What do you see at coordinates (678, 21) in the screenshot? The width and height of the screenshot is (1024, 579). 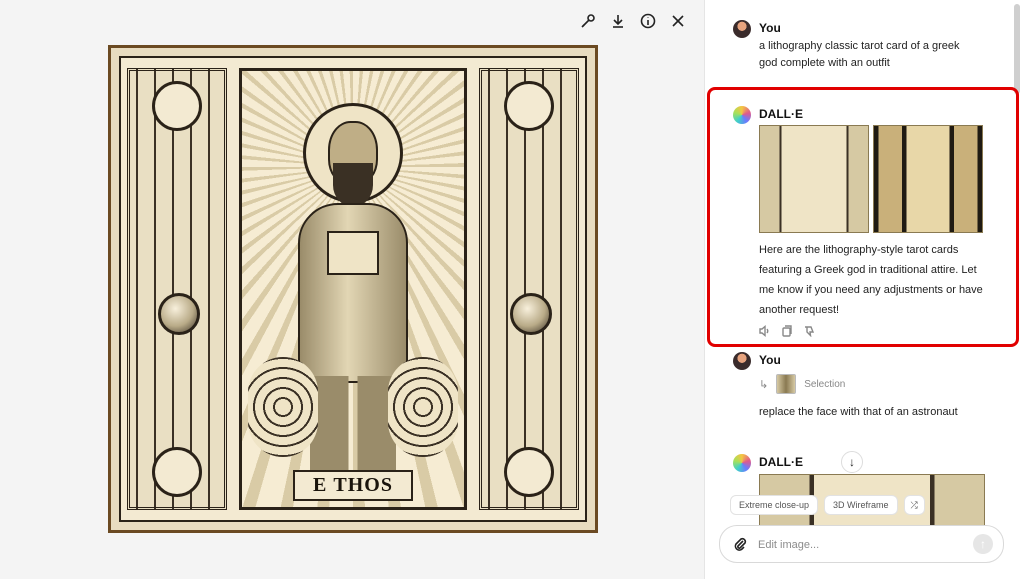 I see `close-icon` at bounding box center [678, 21].